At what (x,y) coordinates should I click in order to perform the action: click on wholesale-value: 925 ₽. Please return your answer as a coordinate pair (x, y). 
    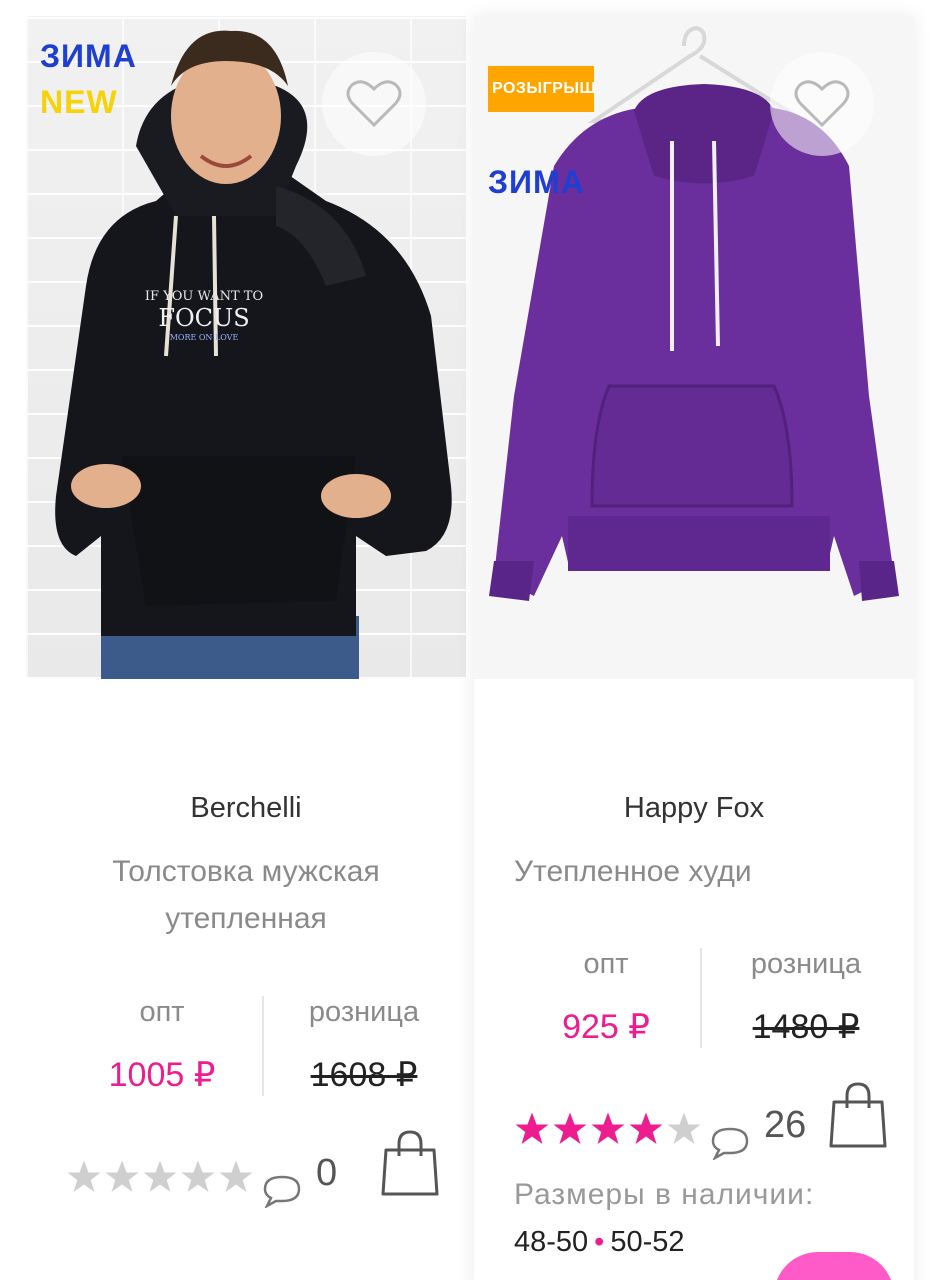
    Looking at the image, I should click on (606, 1027).